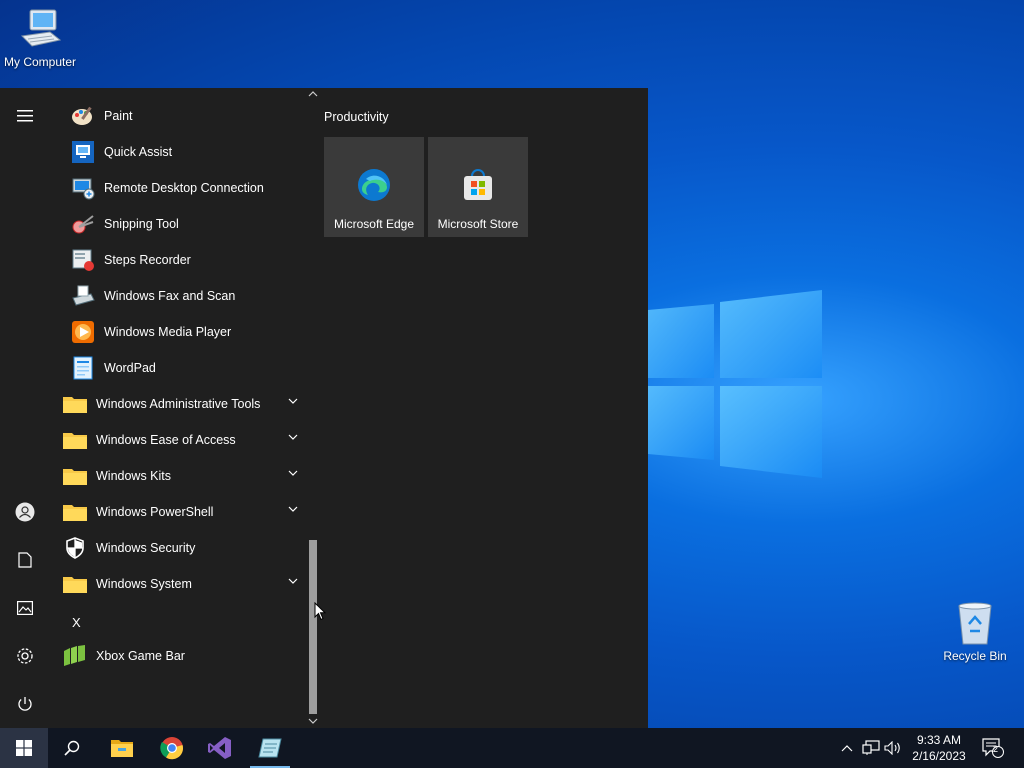 This screenshot has width=1024, height=768. I want to click on desktop-icon-recycle-bin: Recycle Bin, so click(975, 631).